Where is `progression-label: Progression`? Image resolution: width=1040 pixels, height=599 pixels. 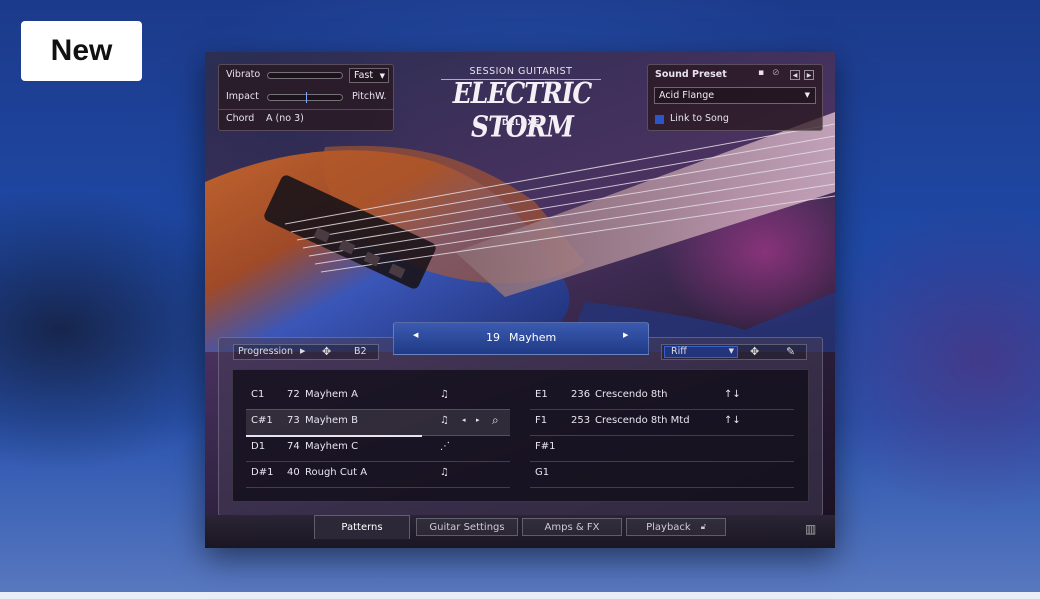
progression-label: Progression is located at coordinates (266, 351).